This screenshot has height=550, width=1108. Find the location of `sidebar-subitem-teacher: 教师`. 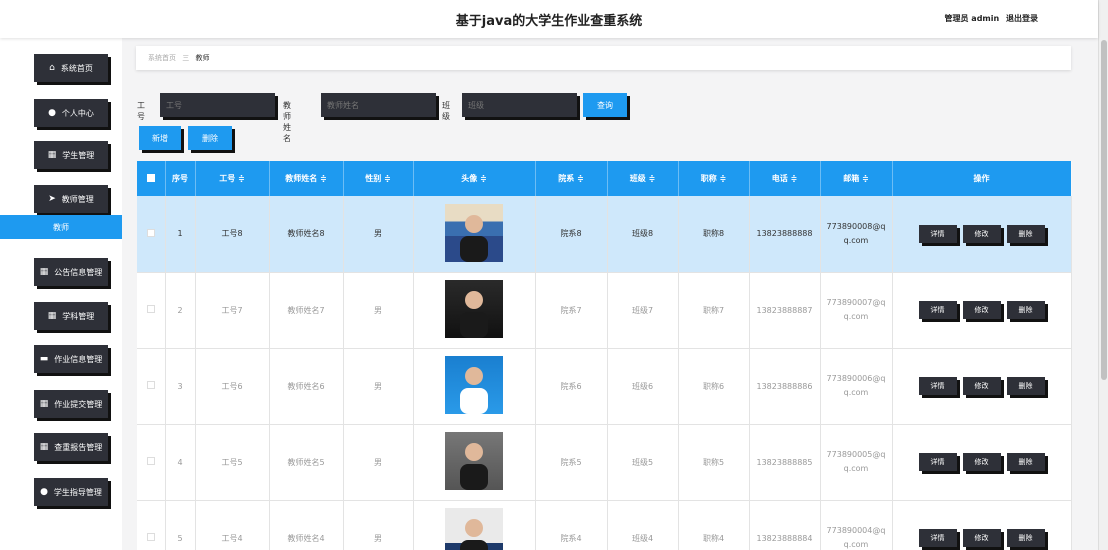

sidebar-subitem-teacher: 教师 is located at coordinates (61, 227).